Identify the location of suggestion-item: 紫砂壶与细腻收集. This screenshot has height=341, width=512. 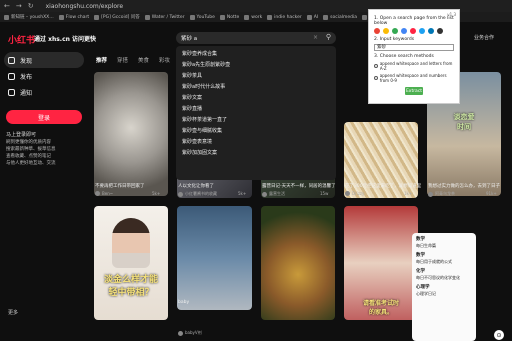
(256, 130).